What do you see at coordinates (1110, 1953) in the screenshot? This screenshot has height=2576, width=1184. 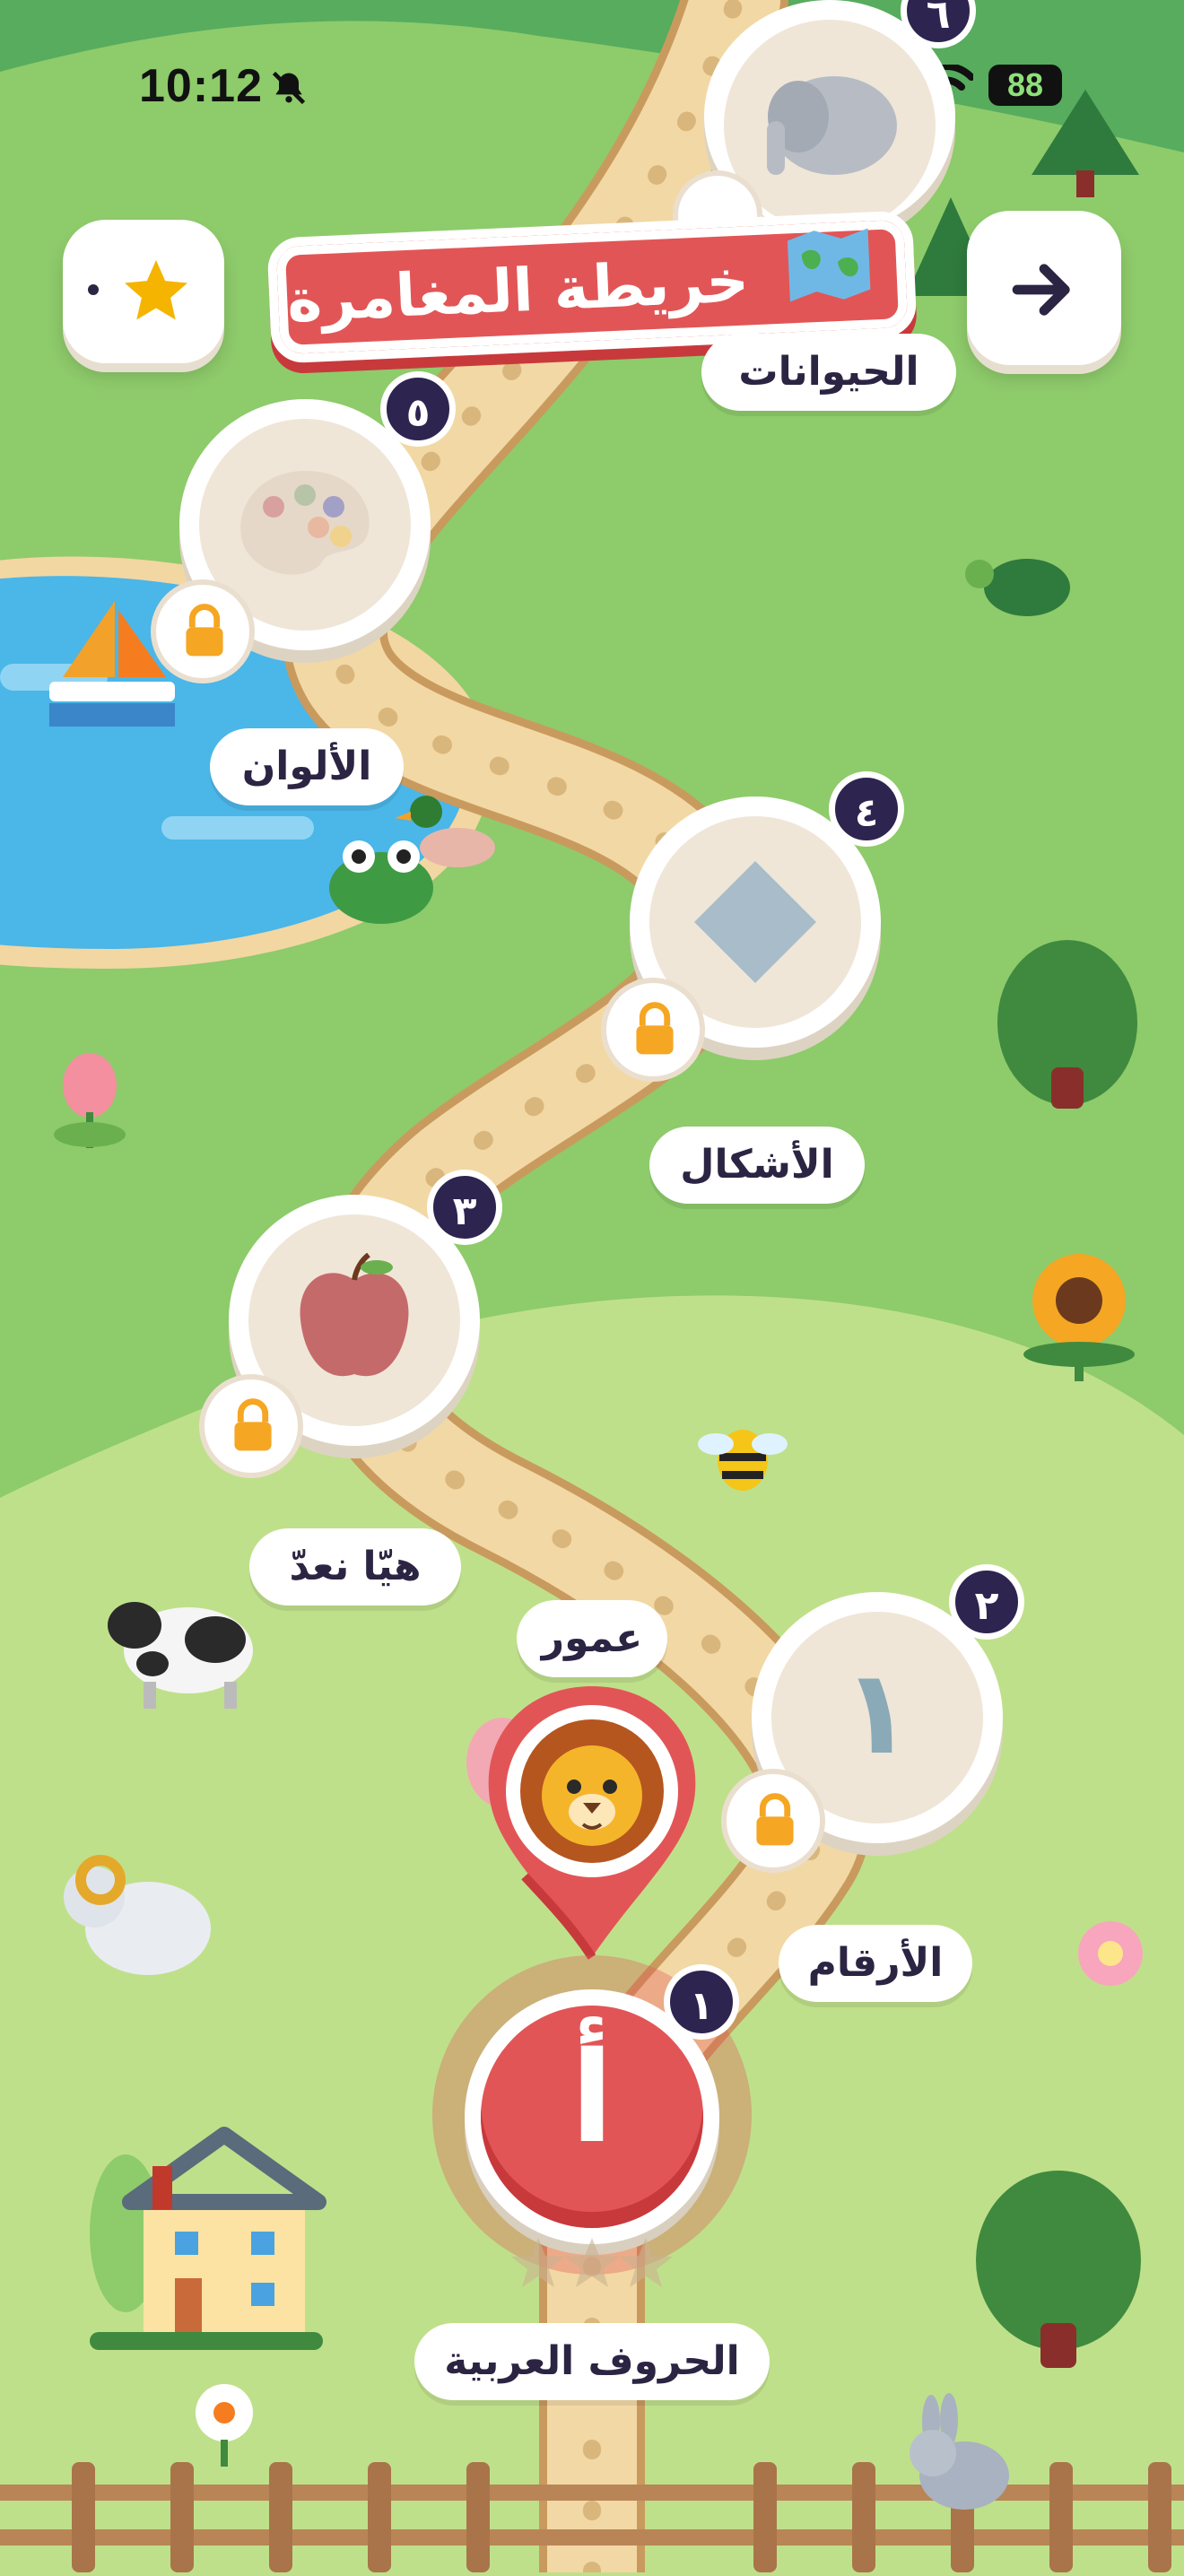 I see `flower-icon` at bounding box center [1110, 1953].